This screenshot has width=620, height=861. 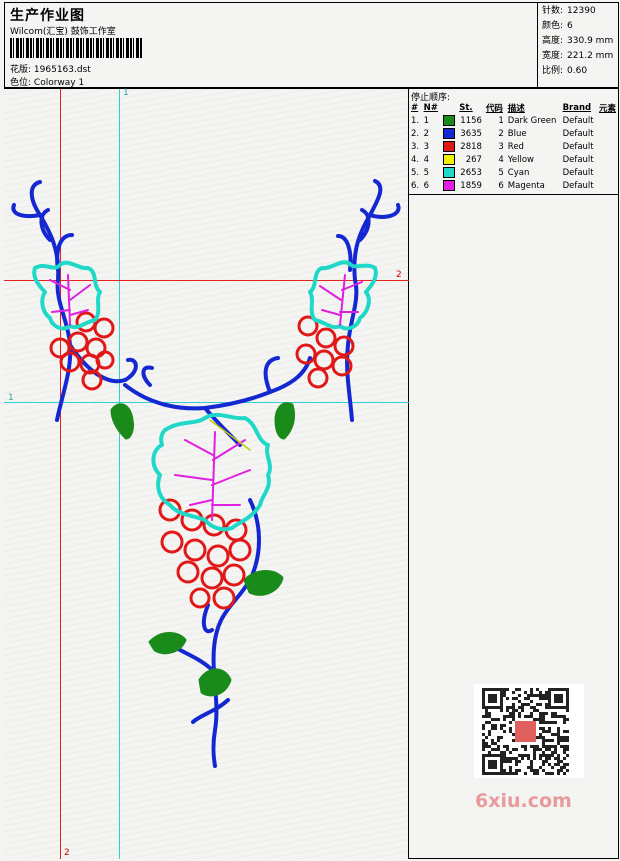 I want to click on table-row: 1. 1 1156 1 Dark Green Default, so click(x=514, y=120).